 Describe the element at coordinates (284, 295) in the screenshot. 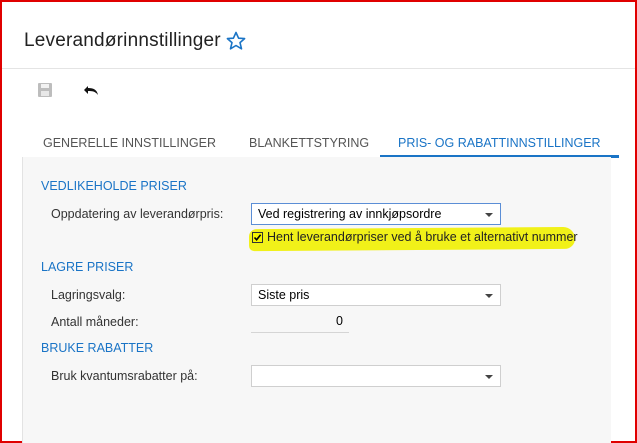

I see `storage-option-value: Siste pris` at that location.